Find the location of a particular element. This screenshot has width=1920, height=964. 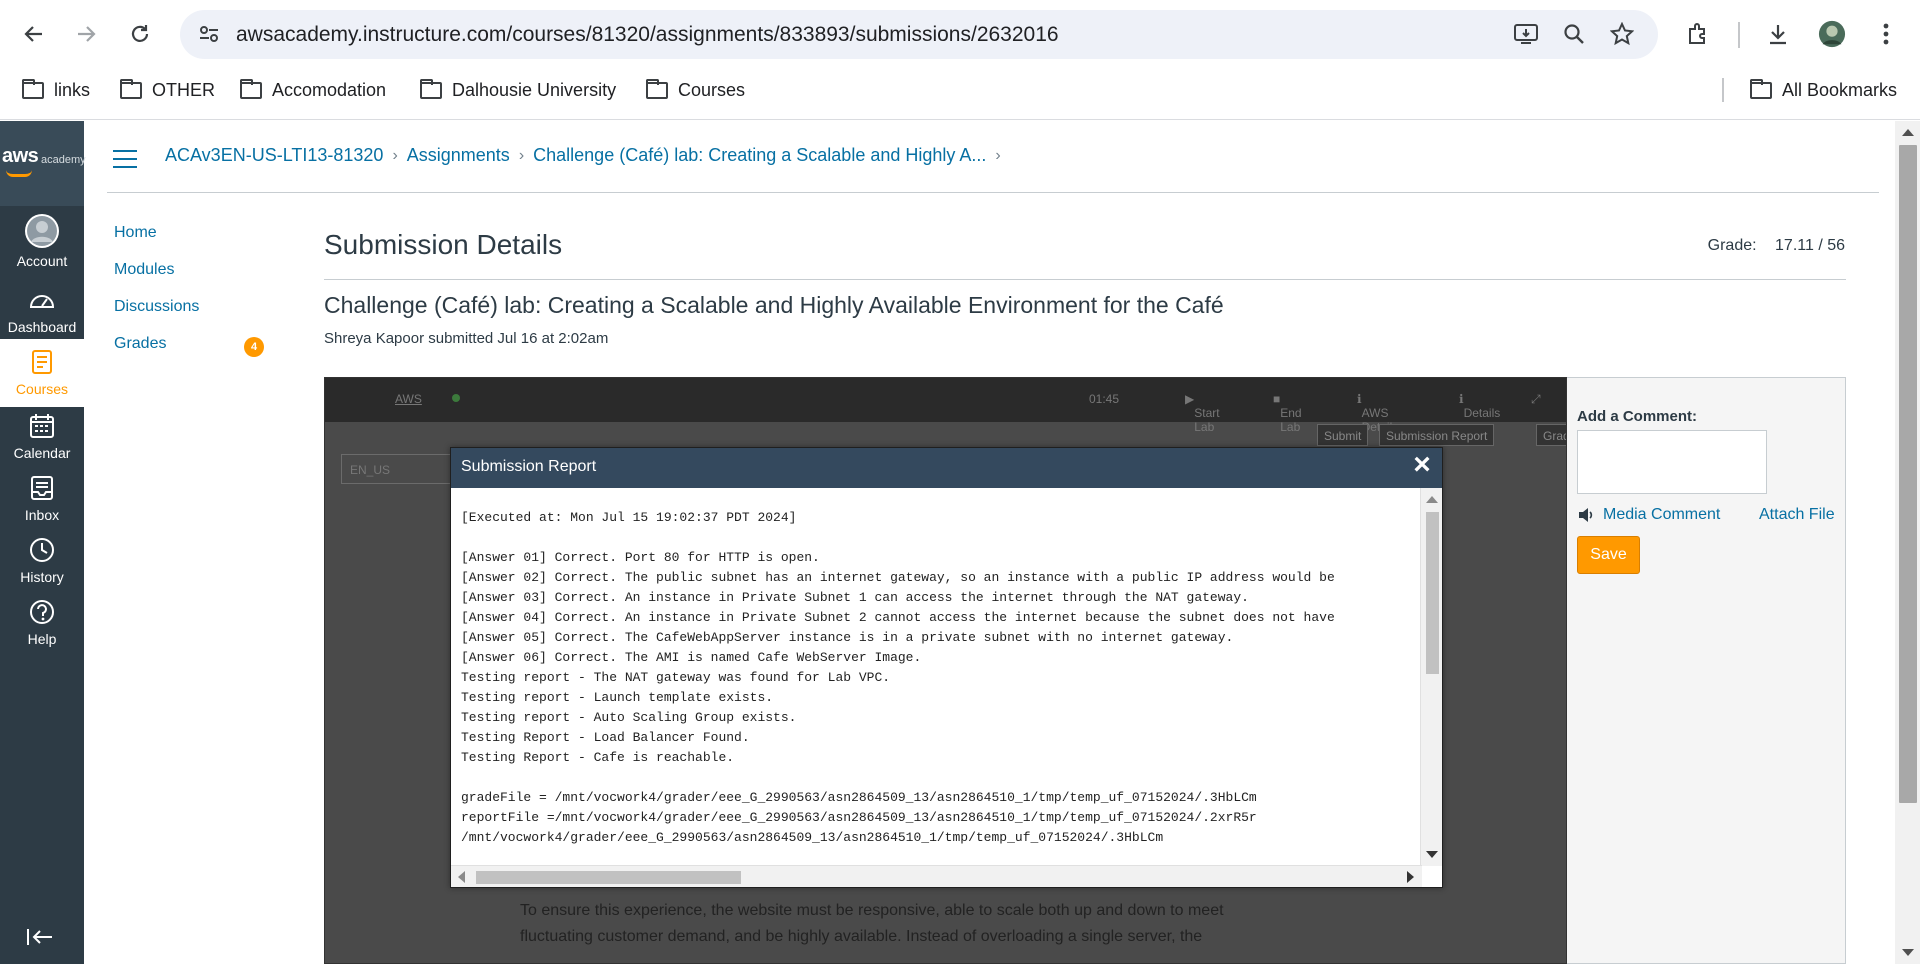

calendar-icon is located at coordinates (42, 426).